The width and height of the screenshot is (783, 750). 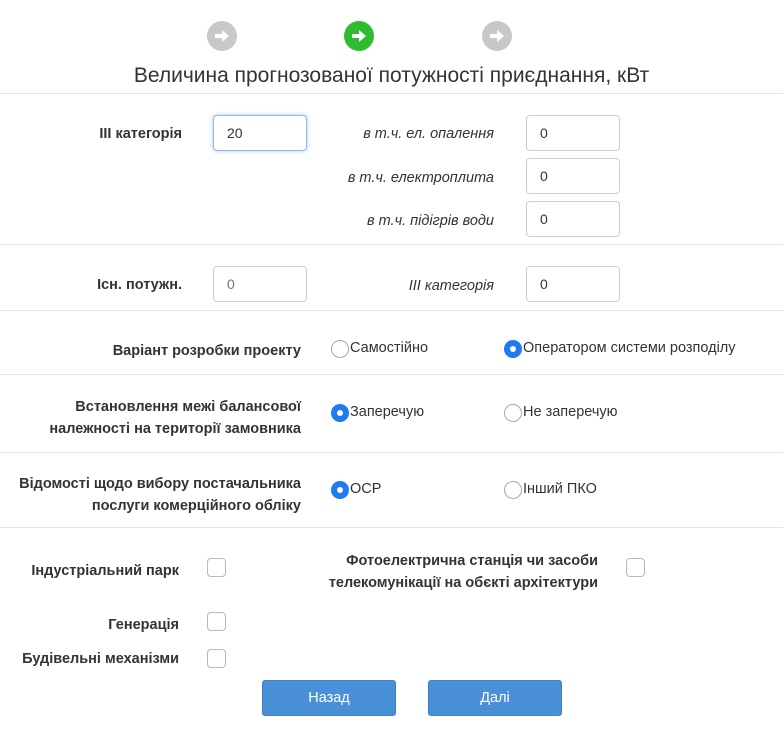 What do you see at coordinates (329, 698) in the screenshot?
I see `back-button: Назад` at bounding box center [329, 698].